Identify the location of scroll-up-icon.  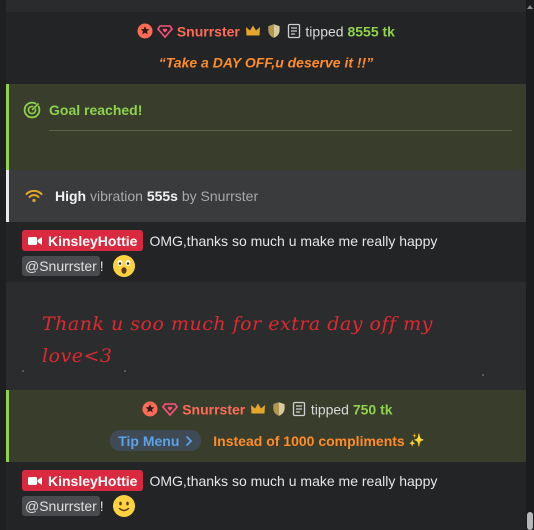
(530, 7).